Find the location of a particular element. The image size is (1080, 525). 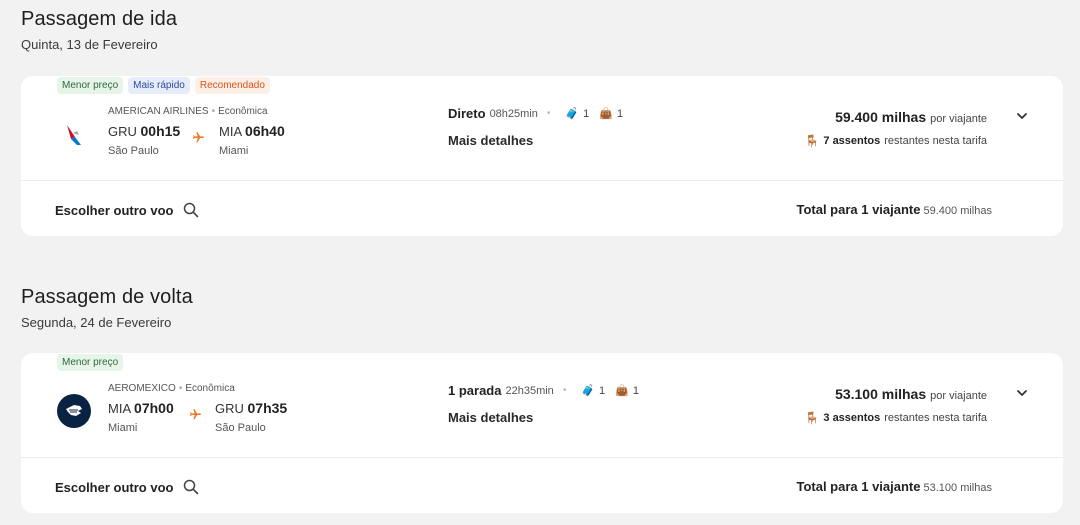

american-airlines-logo is located at coordinates (74, 134).